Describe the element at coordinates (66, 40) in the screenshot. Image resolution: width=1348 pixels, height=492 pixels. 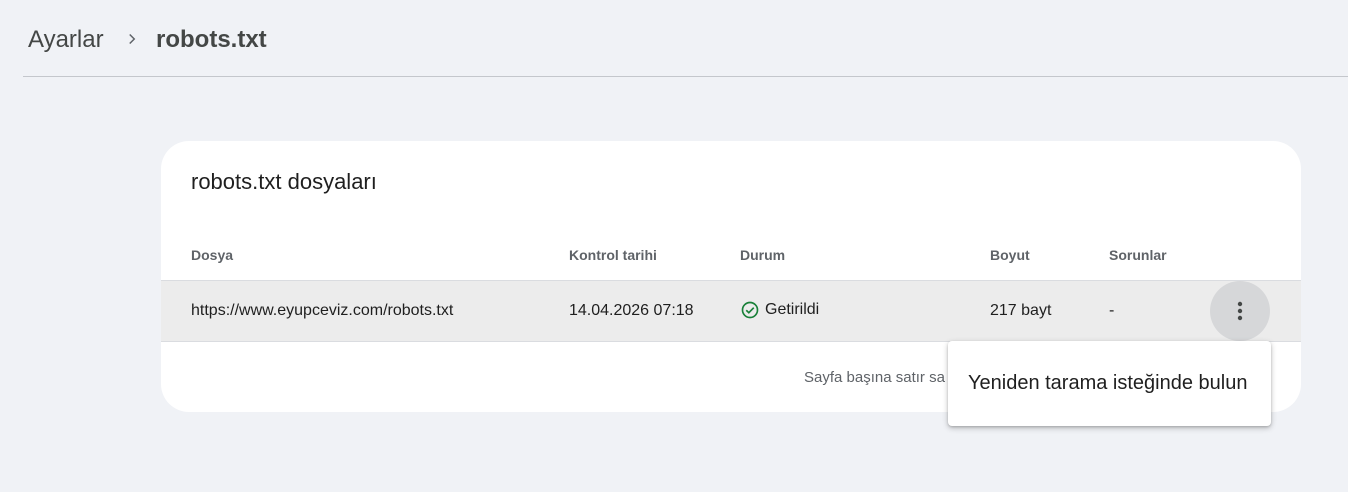
I see `breadcrumb-parent-link: Ayarlar` at that location.